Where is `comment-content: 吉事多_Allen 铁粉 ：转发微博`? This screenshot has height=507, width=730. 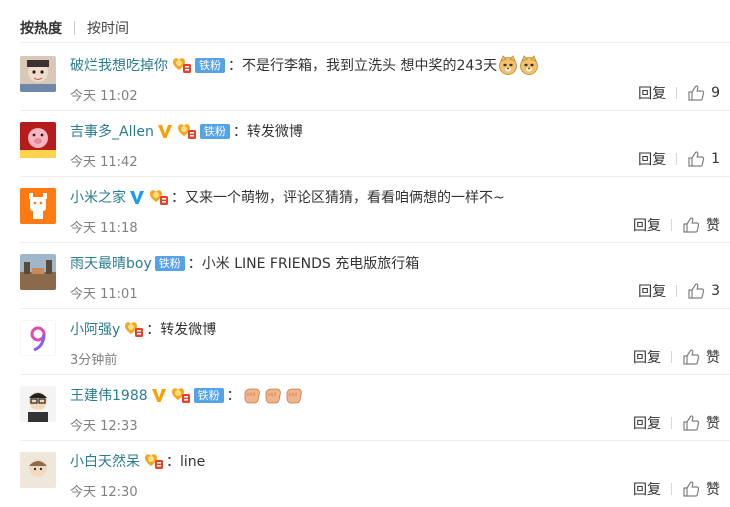 comment-content: 吉事多_Allen 铁粉 ：转发微博 is located at coordinates (186, 131).